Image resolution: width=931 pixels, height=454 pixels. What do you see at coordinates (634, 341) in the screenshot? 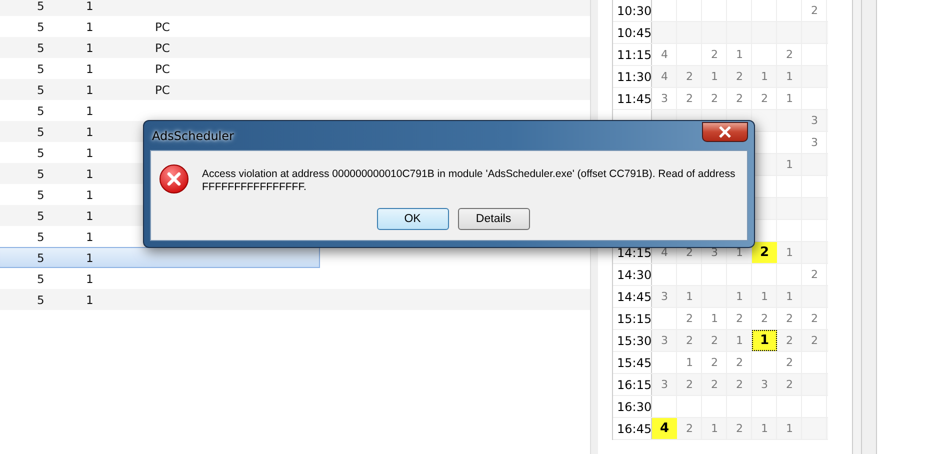
I see `time-label: 15:30` at bounding box center [634, 341].